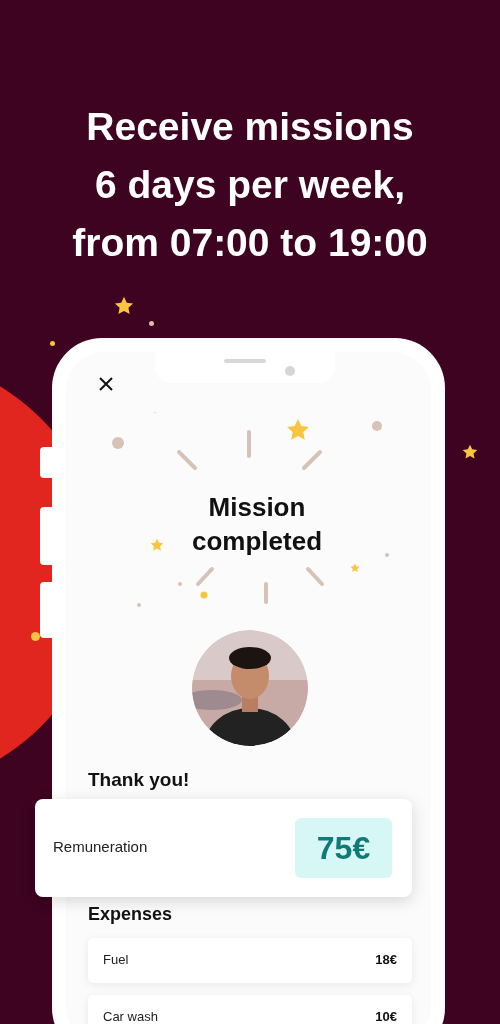 This screenshot has width=500, height=1024. I want to click on headline-text: Receive missions, so click(250, 127).